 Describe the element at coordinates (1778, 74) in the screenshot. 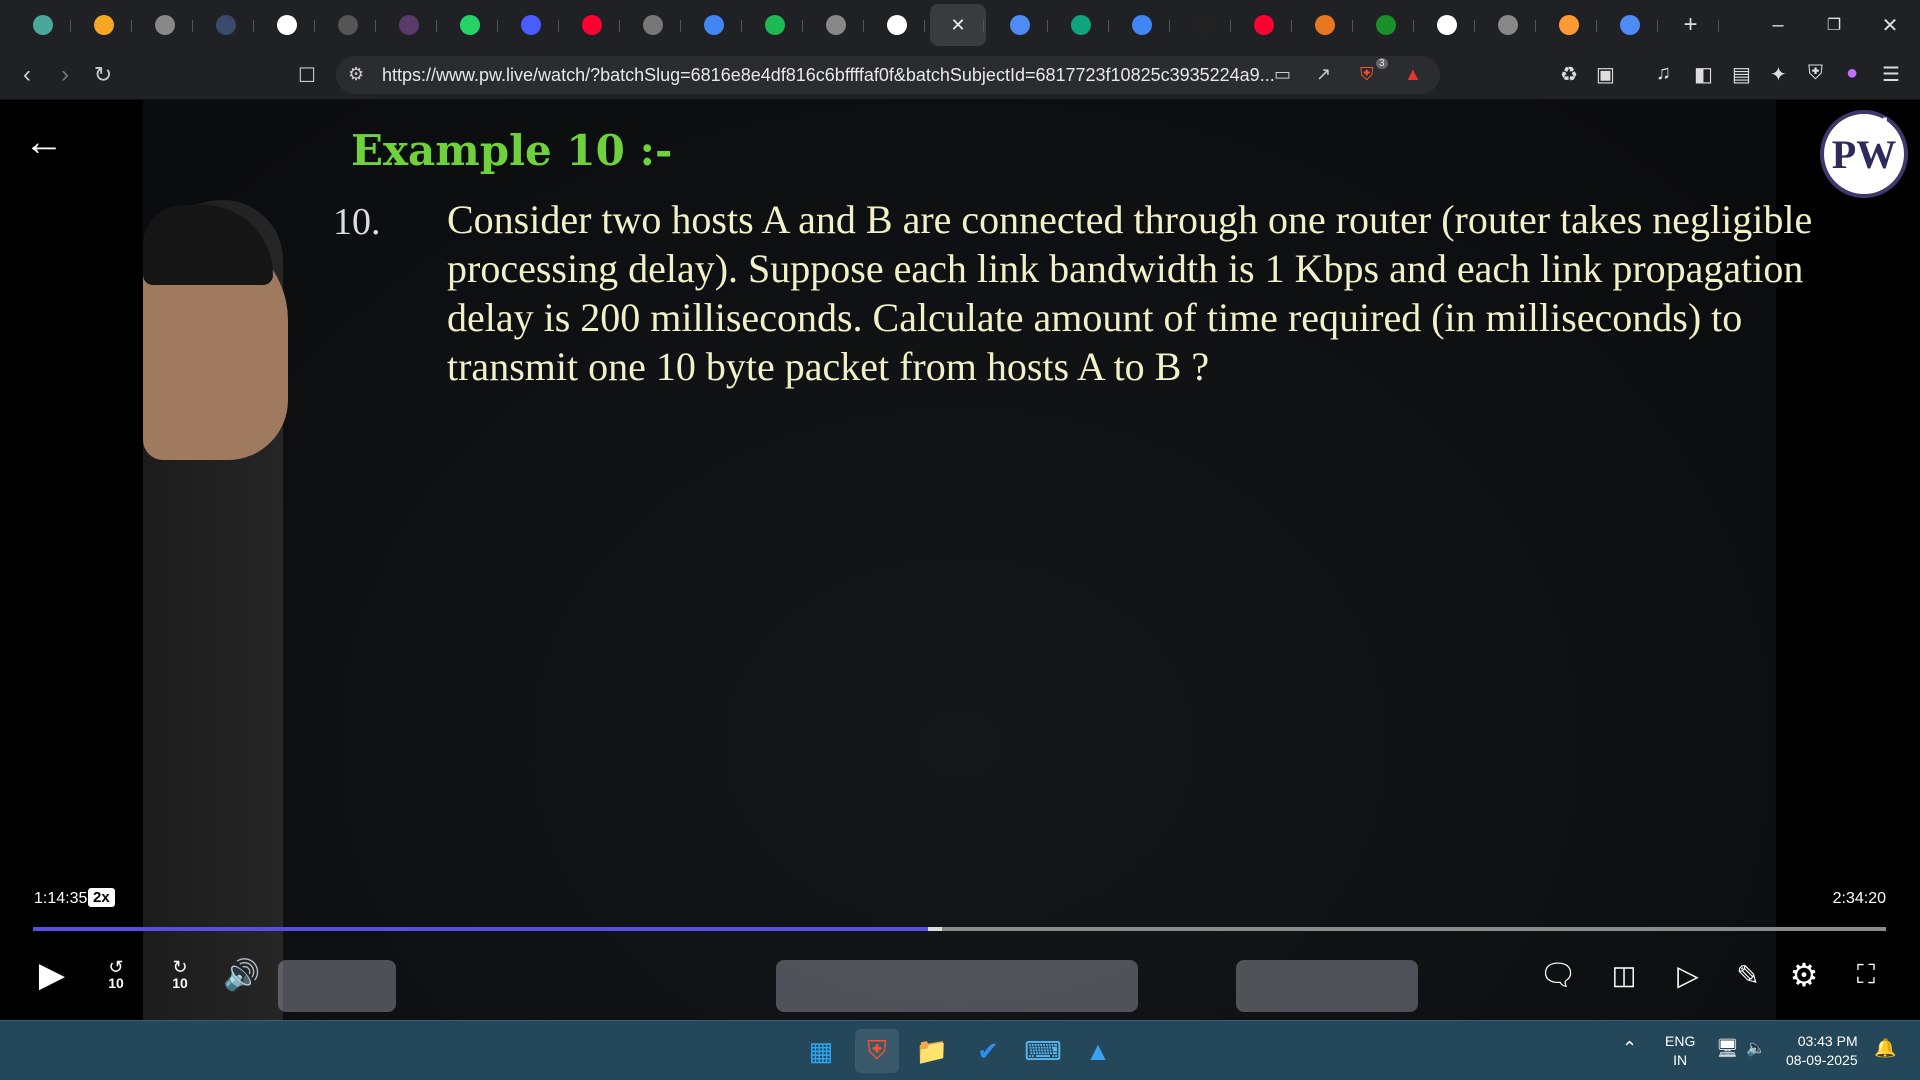

I see `leo-ai-icon: ✦` at that location.